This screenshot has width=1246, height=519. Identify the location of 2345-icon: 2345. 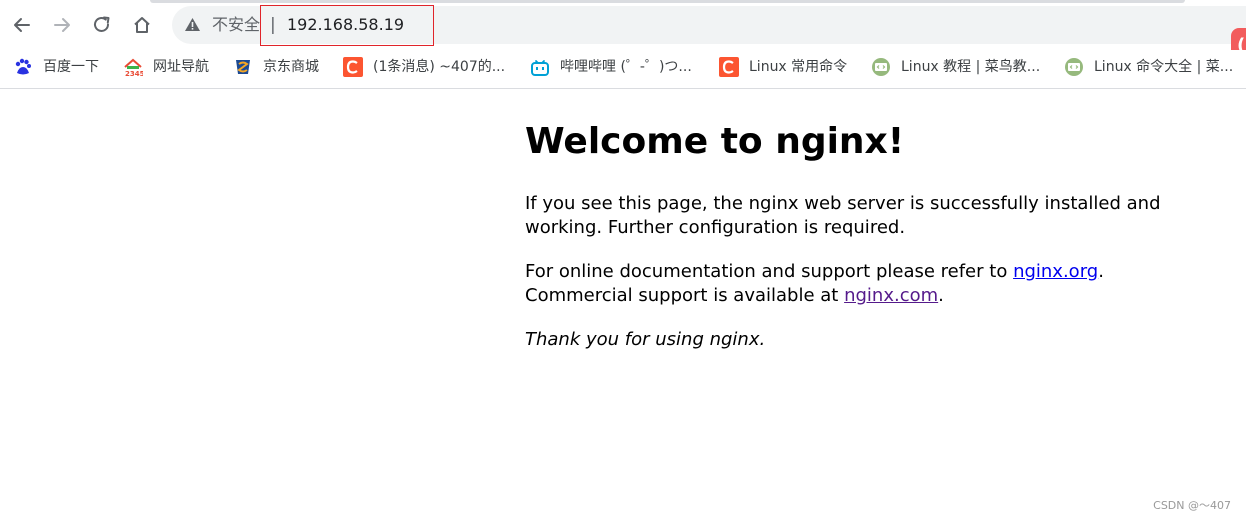
(133, 67).